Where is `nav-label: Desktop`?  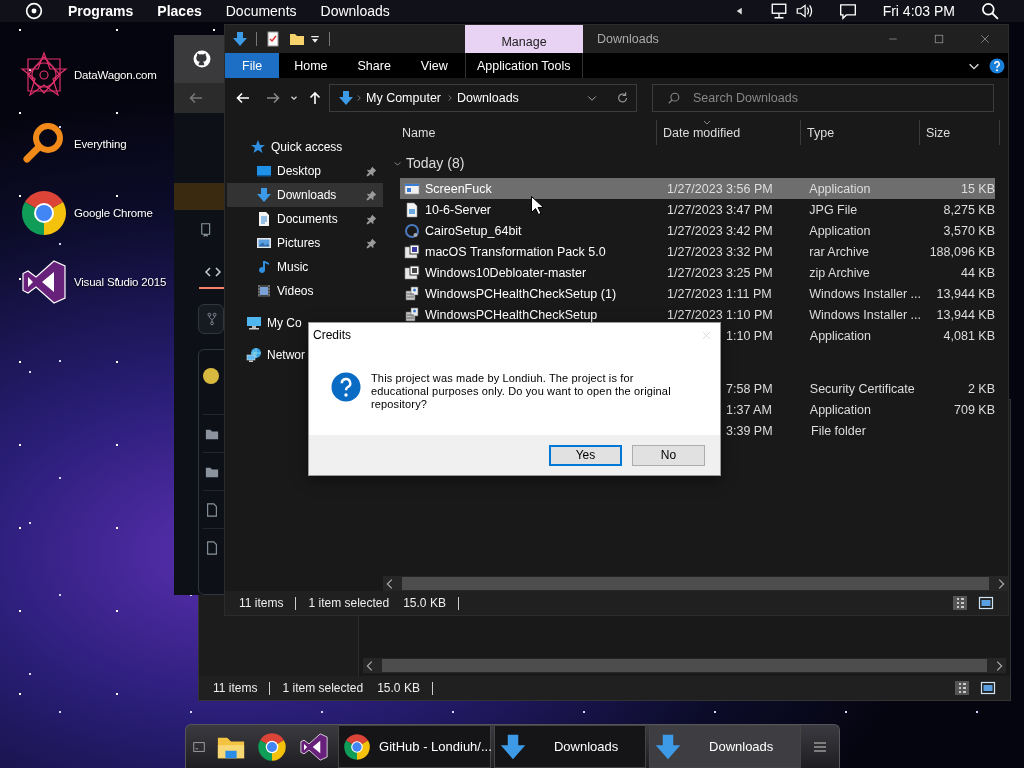 nav-label: Desktop is located at coordinates (300, 171).